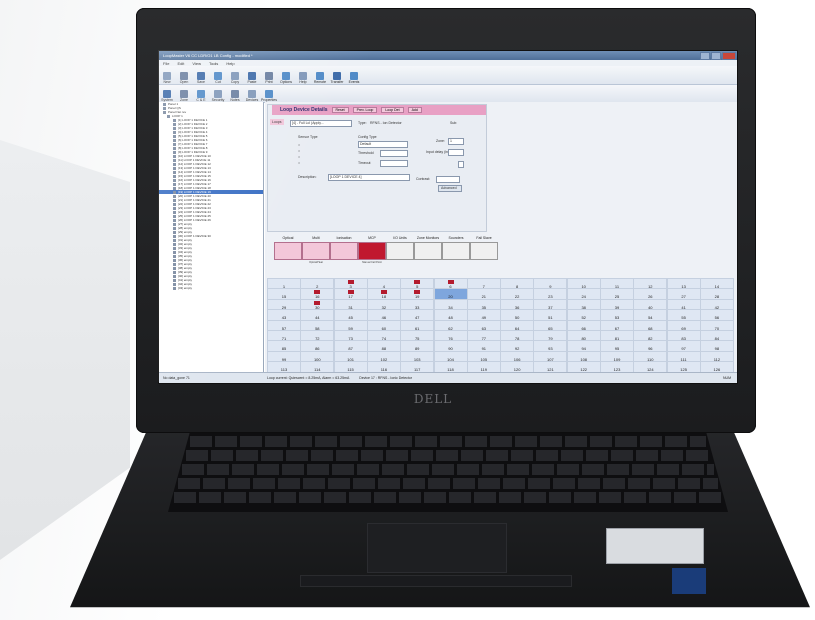 Image resolution: width=815 pixels, height=620 pixels. I want to click on device-type-zone-monitors: Zone Monitors, so click(428, 248).